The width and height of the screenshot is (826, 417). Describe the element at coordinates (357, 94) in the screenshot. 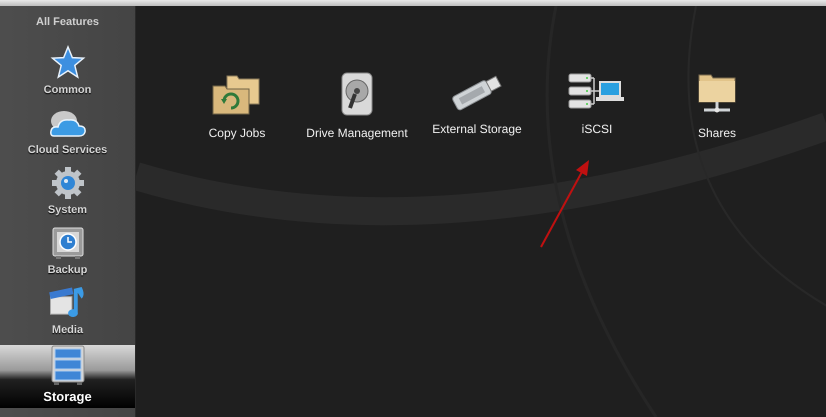

I see `hard-drive-icon` at that location.